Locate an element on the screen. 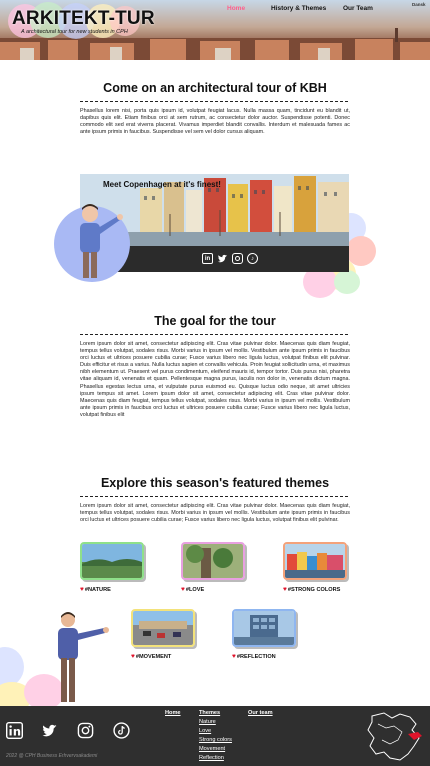 This screenshot has height=766, width=430. theme-label: #REFLECTION is located at coordinates (256, 657).